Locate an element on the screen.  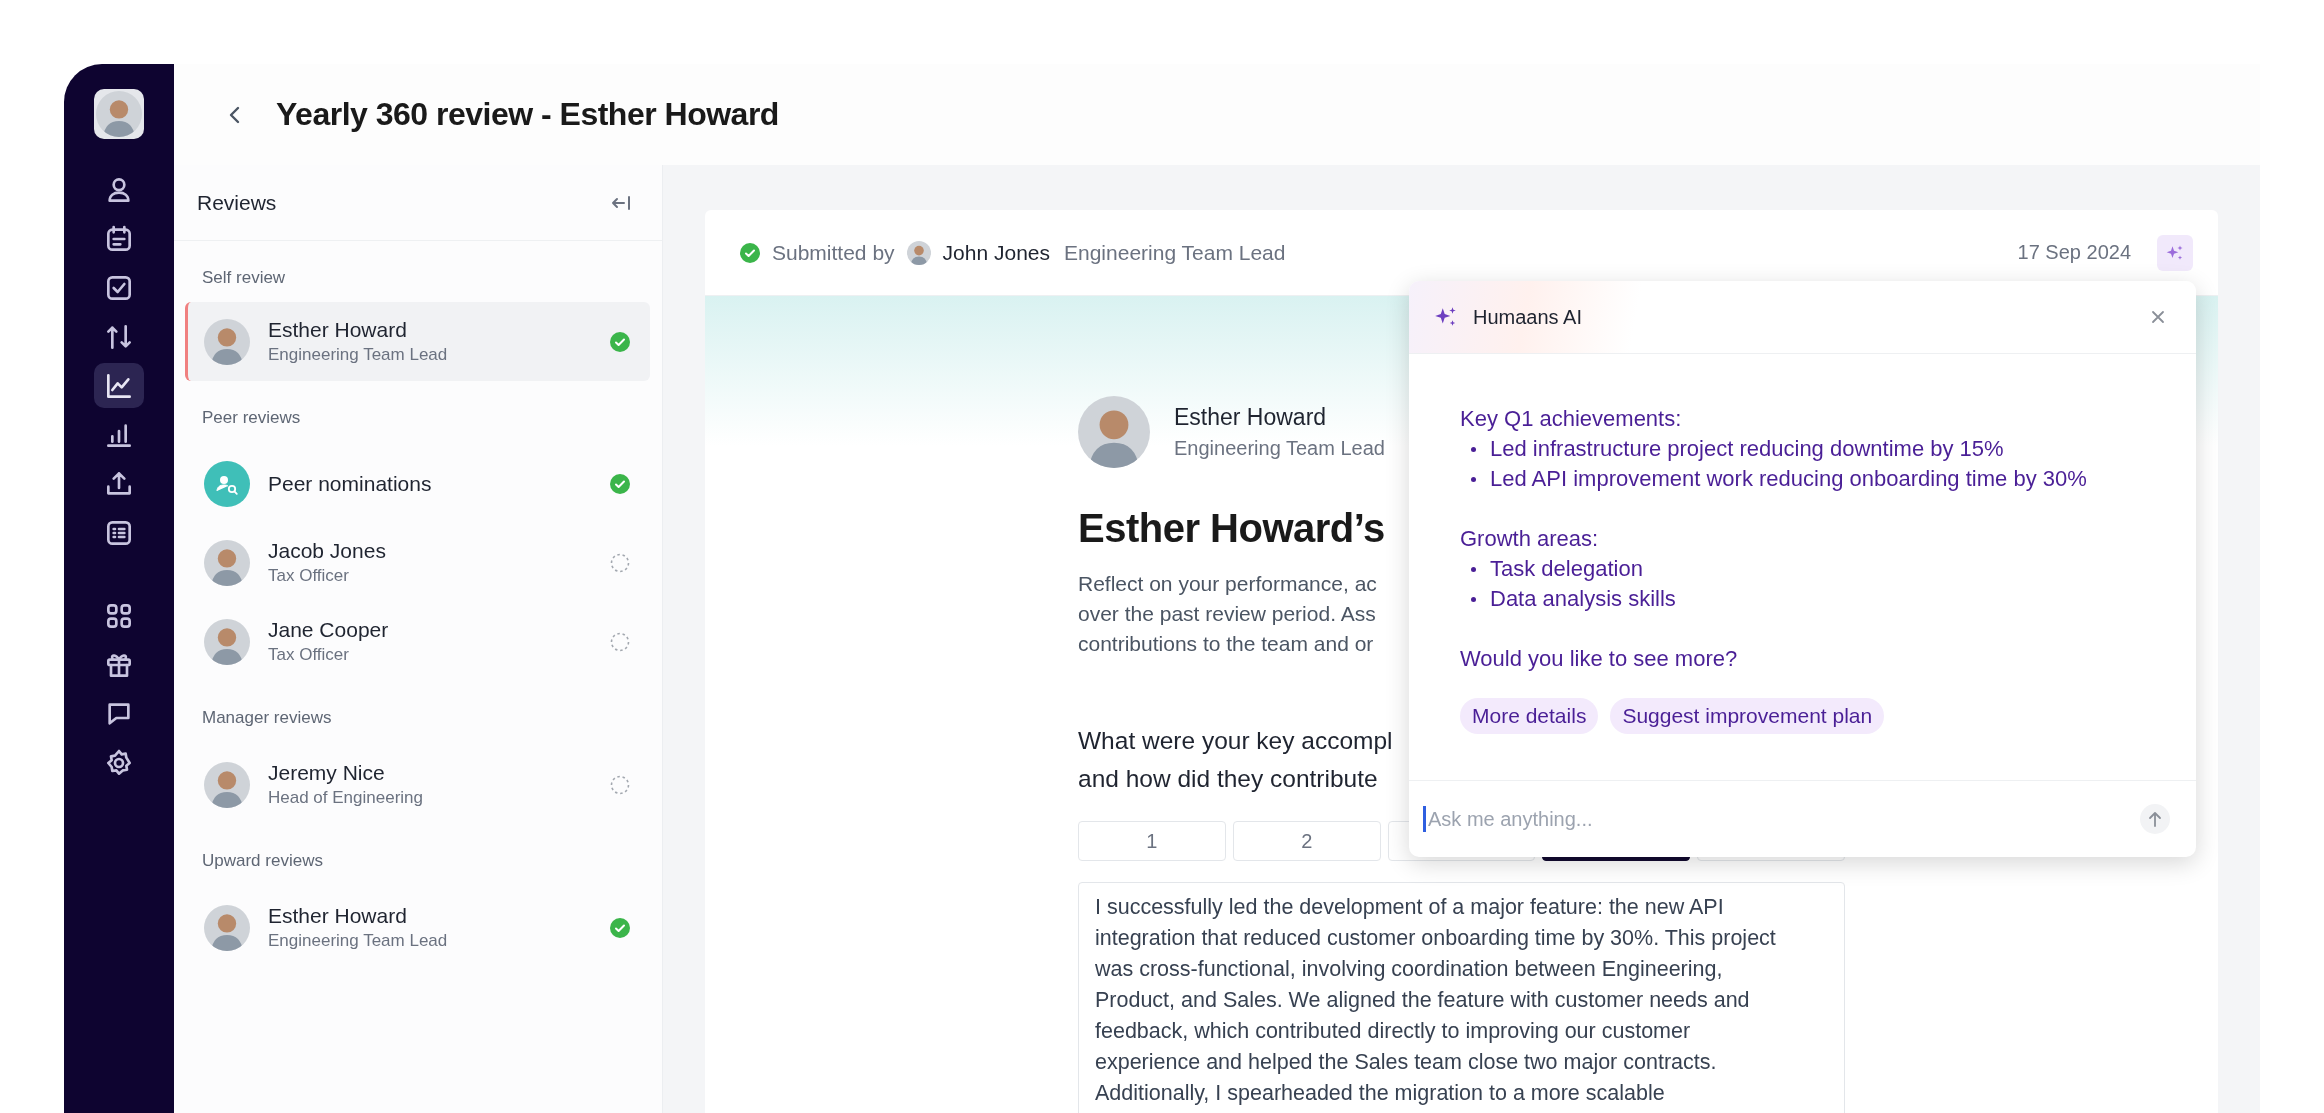
review-item: Jeremy Nice Head of Engineering is located at coordinates (417, 784).